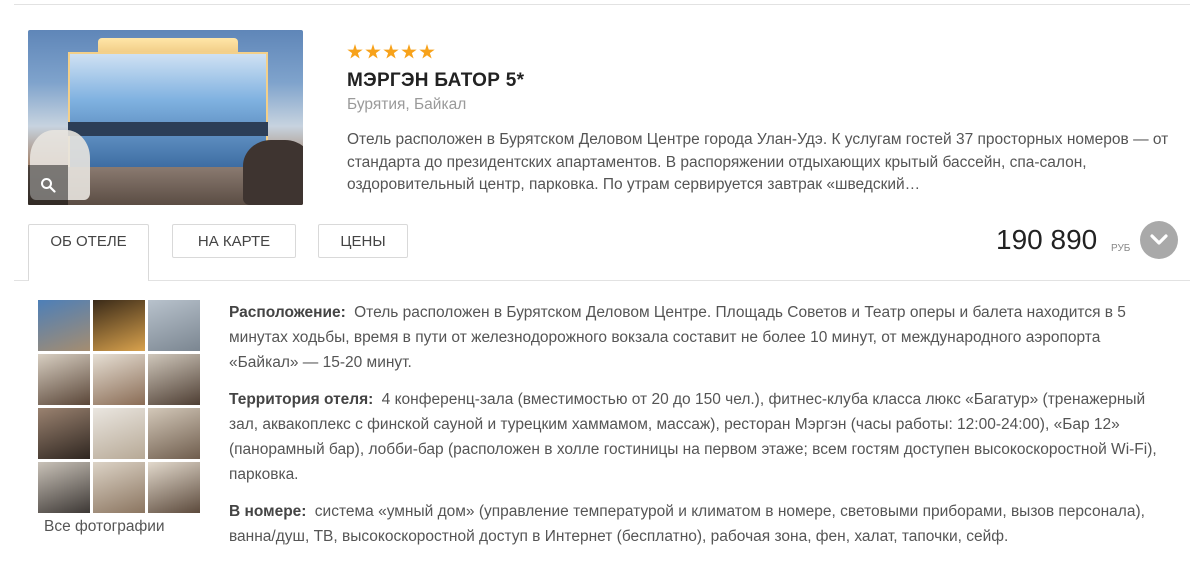 Image resolution: width=1204 pixels, height=588 pixels. Describe the element at coordinates (602, 280) in the screenshot. I see `tabs-divider` at that location.